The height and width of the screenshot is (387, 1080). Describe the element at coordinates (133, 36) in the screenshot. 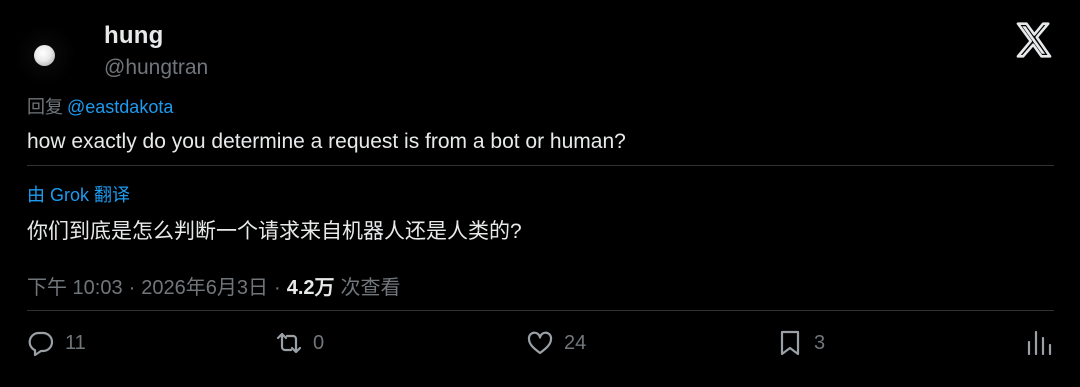

I see `author-display-name: hung` at that location.